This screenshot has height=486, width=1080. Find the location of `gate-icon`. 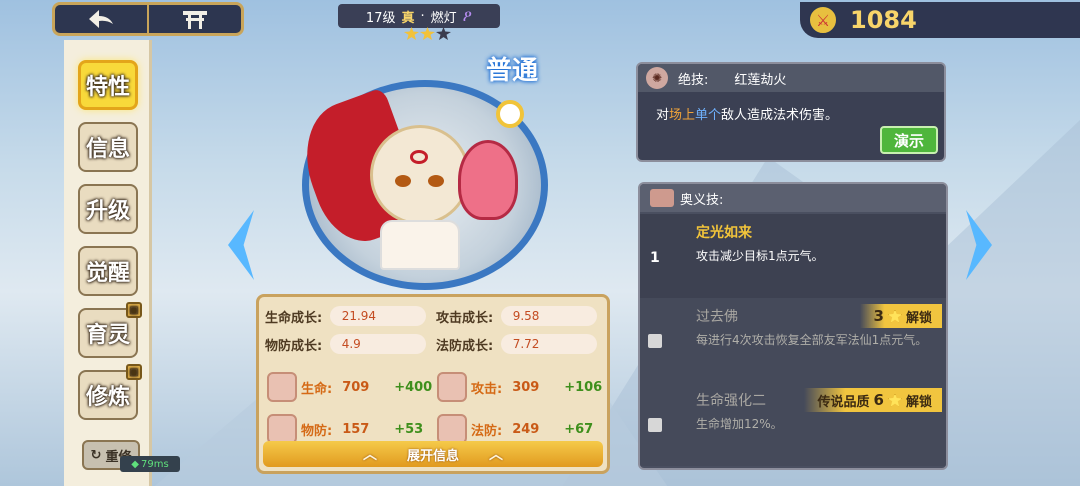

gate-icon is located at coordinates (195, 20).